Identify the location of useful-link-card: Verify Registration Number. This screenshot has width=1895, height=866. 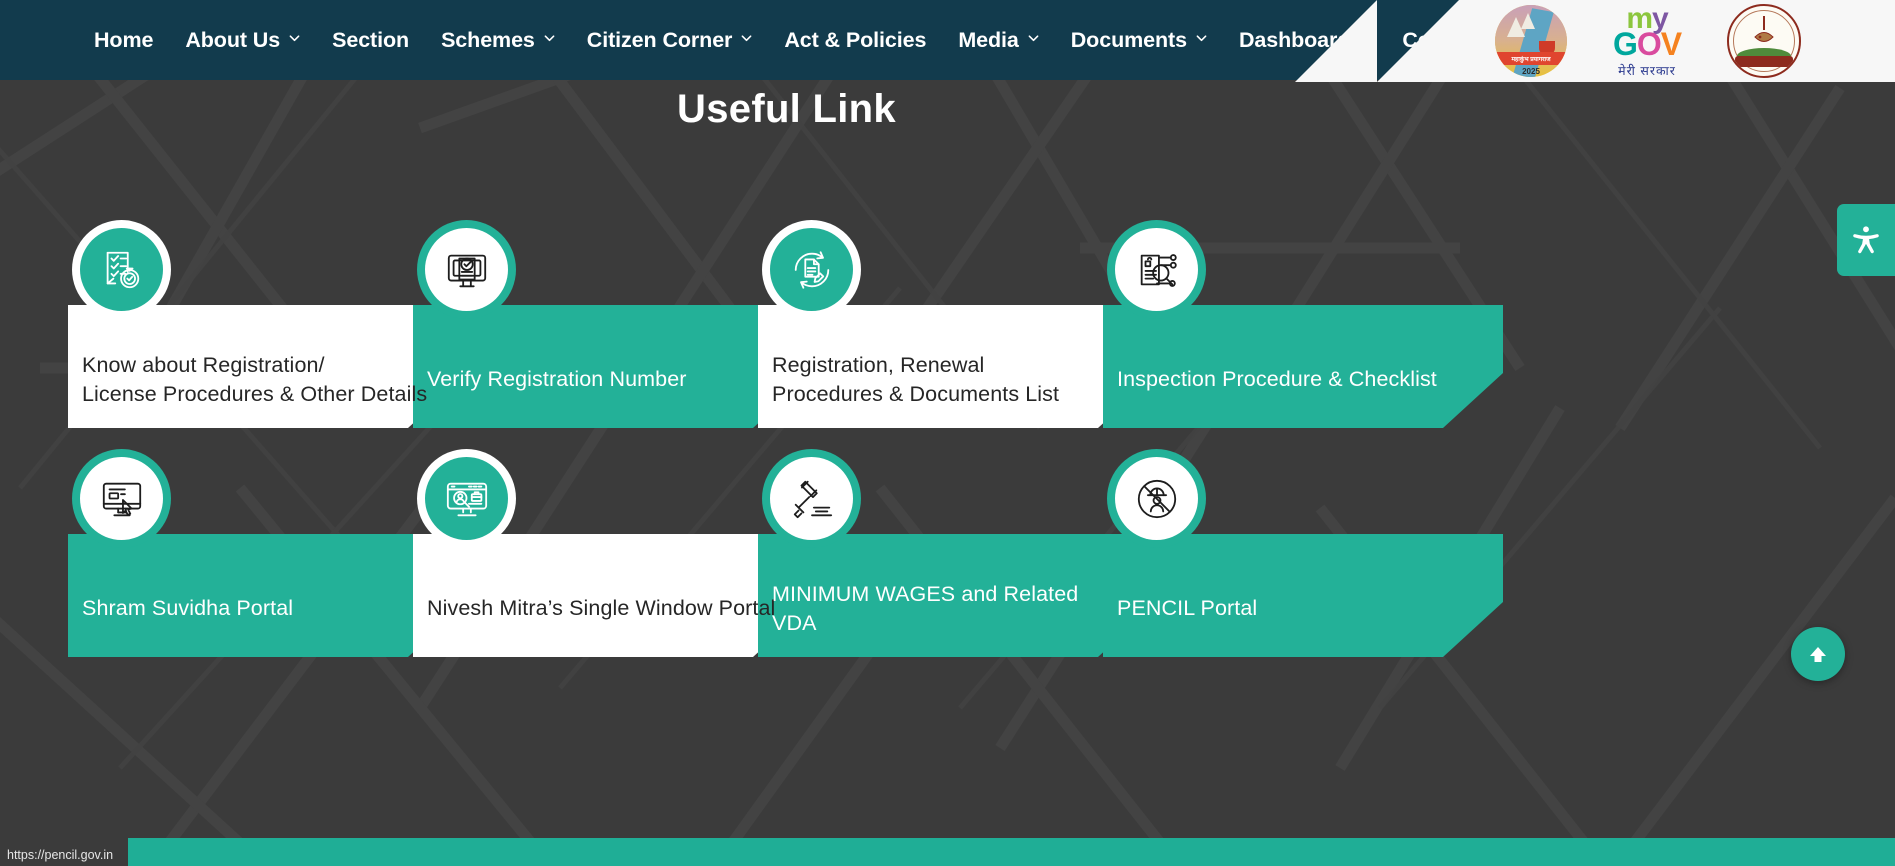
(613, 328).